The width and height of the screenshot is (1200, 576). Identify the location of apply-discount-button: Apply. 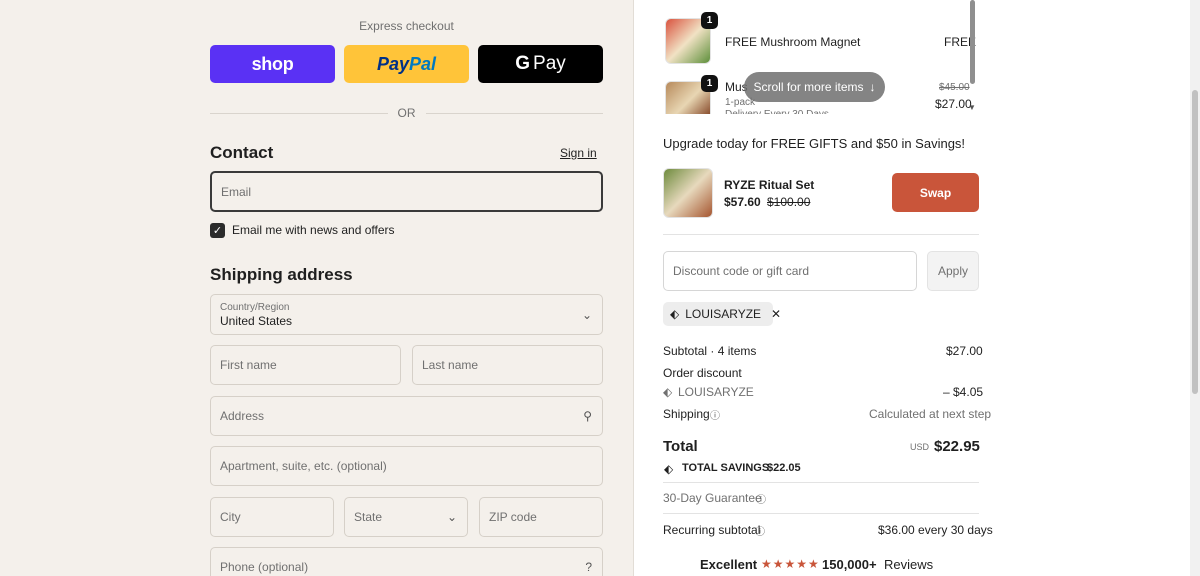
(953, 271).